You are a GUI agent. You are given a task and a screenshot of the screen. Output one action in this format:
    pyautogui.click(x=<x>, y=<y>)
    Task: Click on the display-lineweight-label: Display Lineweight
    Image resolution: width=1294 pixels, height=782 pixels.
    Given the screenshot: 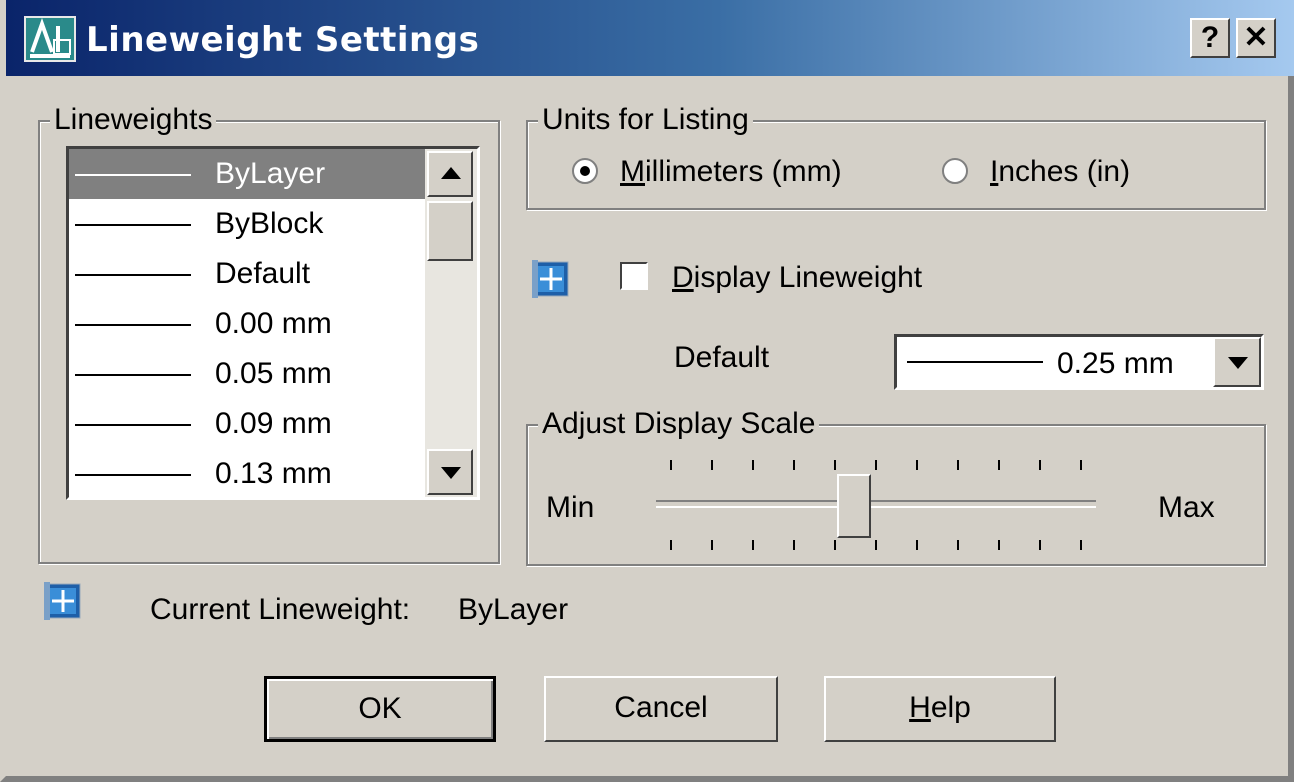 What is the action you would take?
    pyautogui.click(x=797, y=278)
    